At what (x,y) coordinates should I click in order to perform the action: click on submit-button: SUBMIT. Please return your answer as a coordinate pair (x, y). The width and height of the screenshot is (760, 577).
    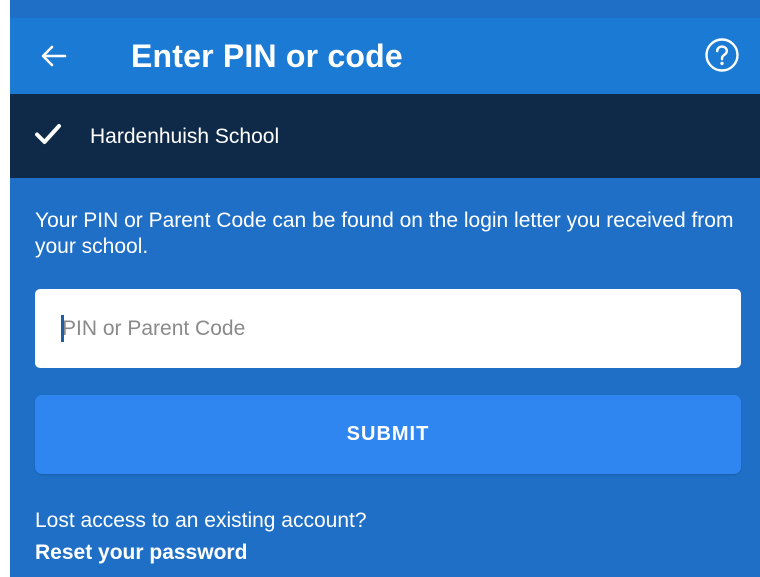
    Looking at the image, I should click on (388, 434).